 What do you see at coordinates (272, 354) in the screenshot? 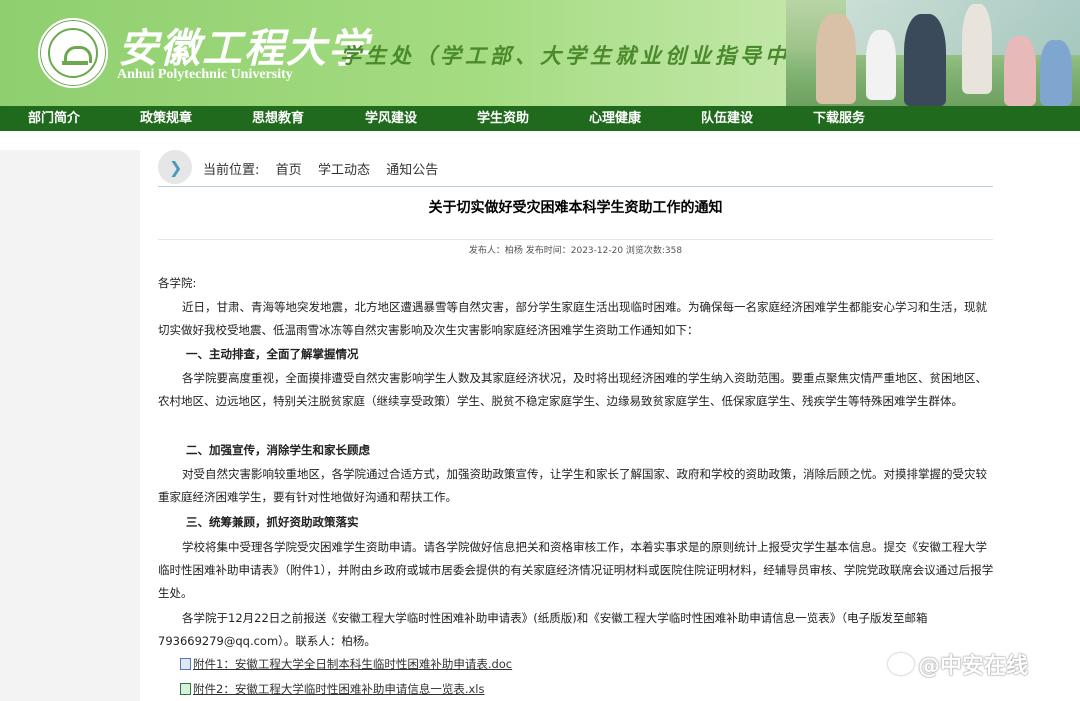
I see `section-heading-1: 一、主动排查，全面了解掌握情况` at bounding box center [272, 354].